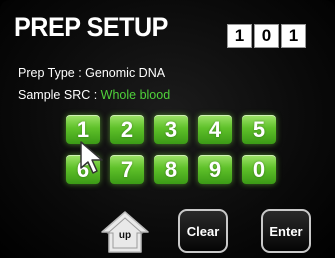 The width and height of the screenshot is (335, 258). I want to click on key-8: 8, so click(171, 169).